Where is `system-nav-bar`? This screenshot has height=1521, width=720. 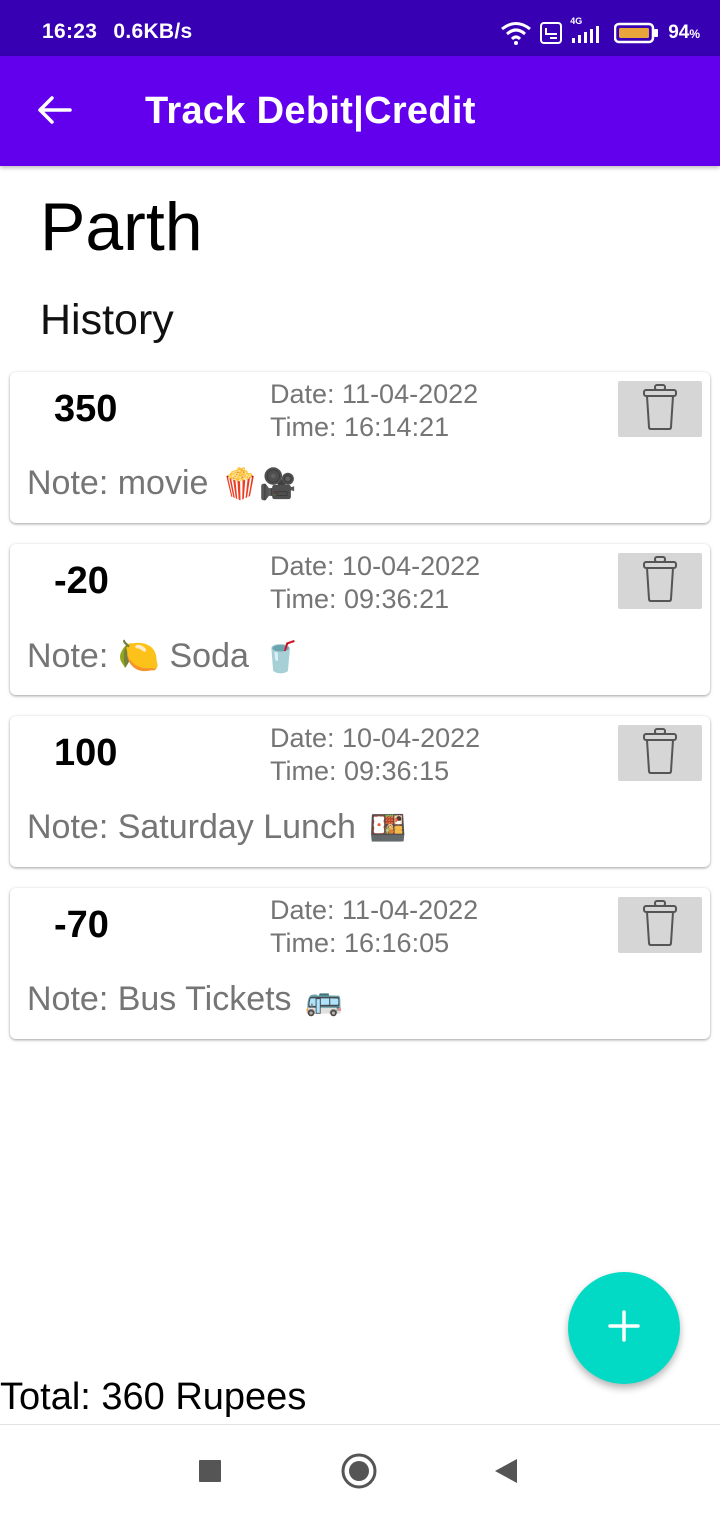 system-nav-bar is located at coordinates (360, 1472).